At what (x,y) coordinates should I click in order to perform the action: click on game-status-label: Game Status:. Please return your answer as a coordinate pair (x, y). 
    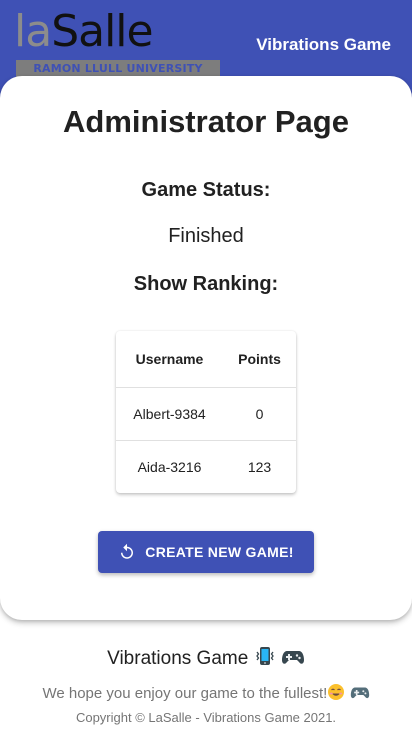
    Looking at the image, I should click on (206, 190).